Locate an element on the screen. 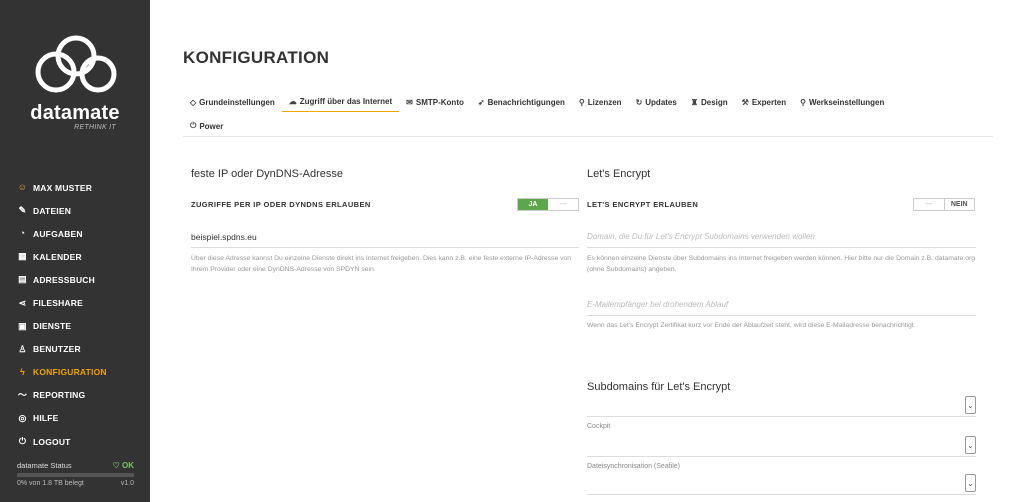  tab-row: ⏻ Power is located at coordinates (588, 126).